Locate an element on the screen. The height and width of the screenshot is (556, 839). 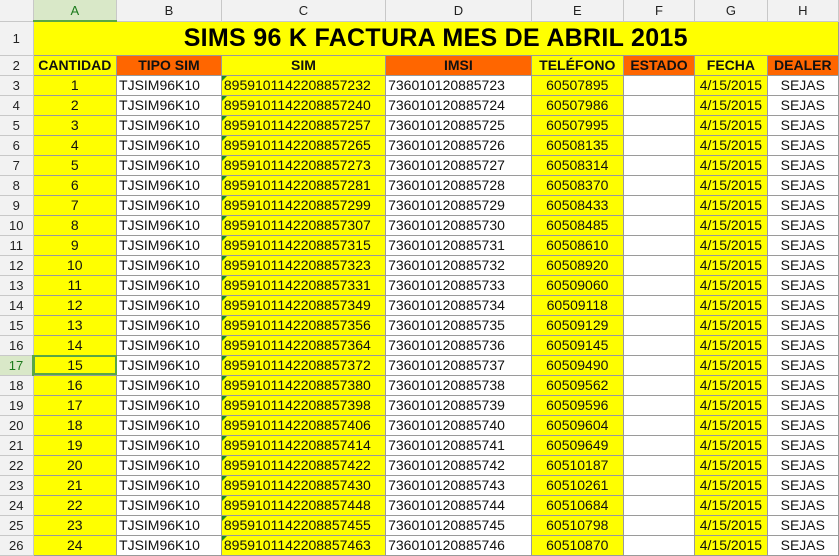
row-header: 4 is located at coordinates (17, 105).